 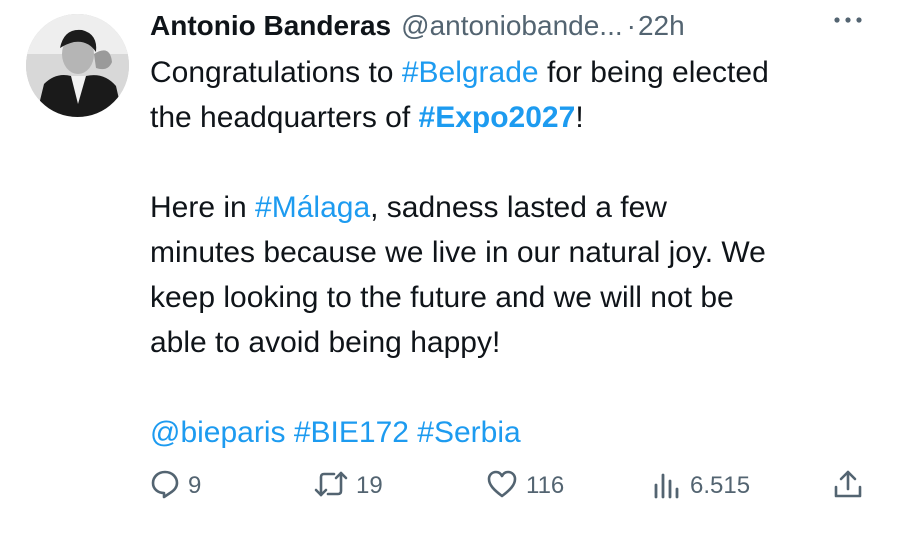 What do you see at coordinates (276, 72) in the screenshot?
I see `tweet-text-segment: Congratulations to` at bounding box center [276, 72].